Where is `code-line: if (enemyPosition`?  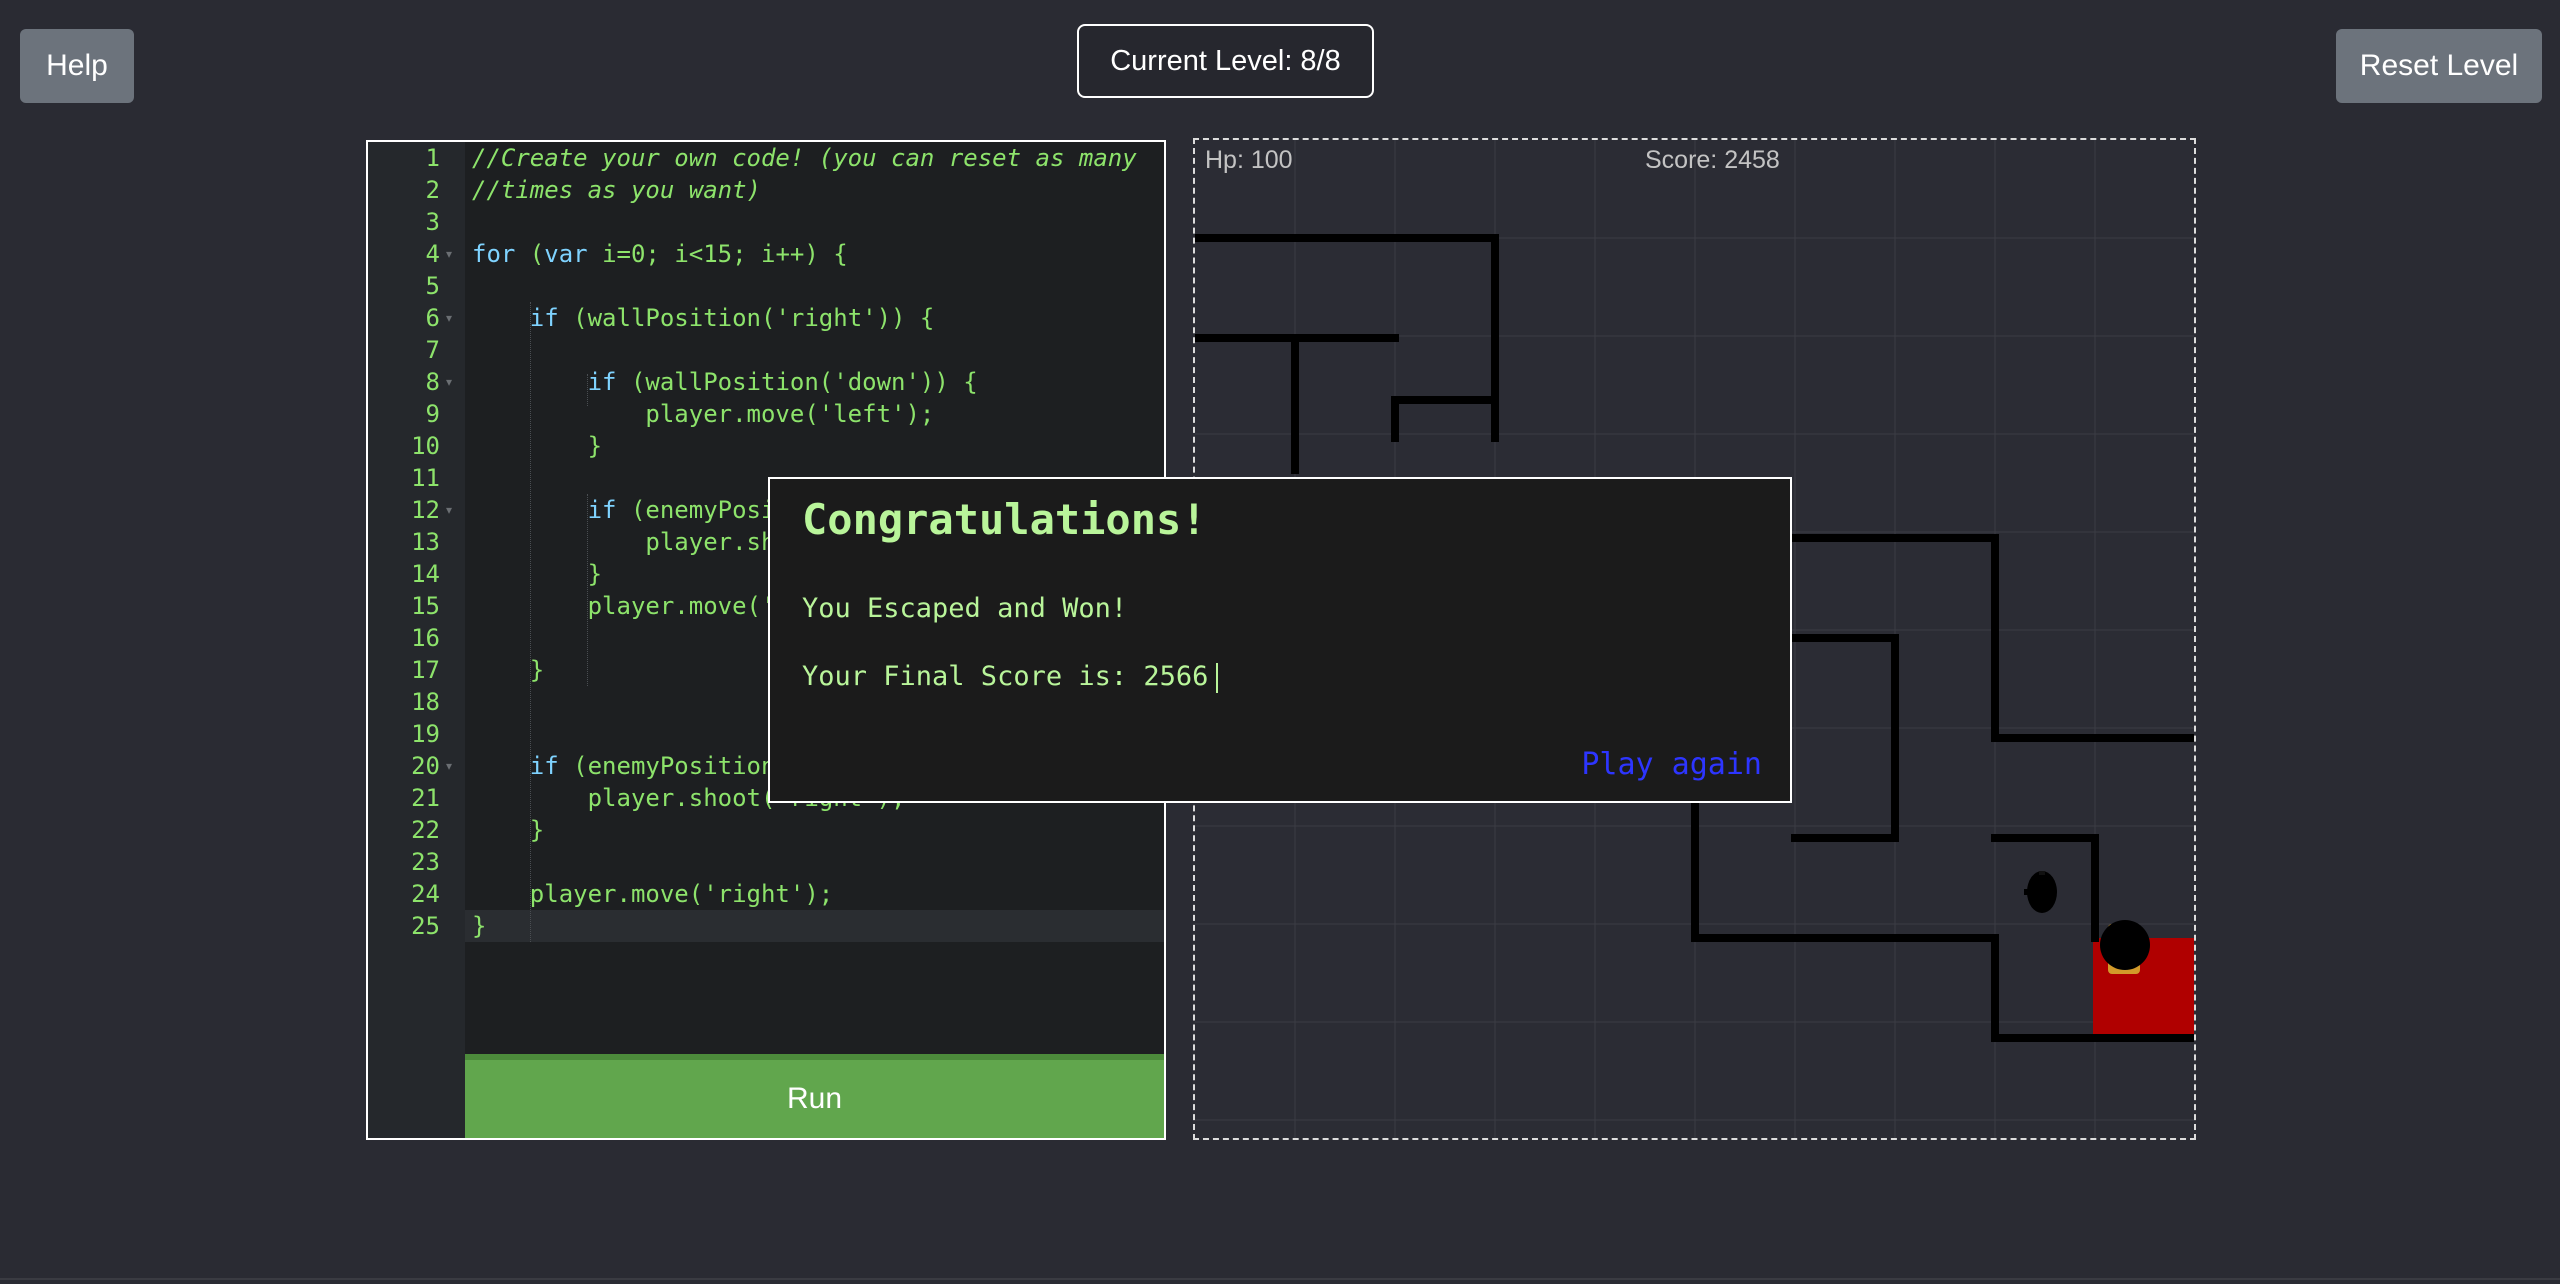 code-line: if (enemyPosition is located at coordinates (652, 766).